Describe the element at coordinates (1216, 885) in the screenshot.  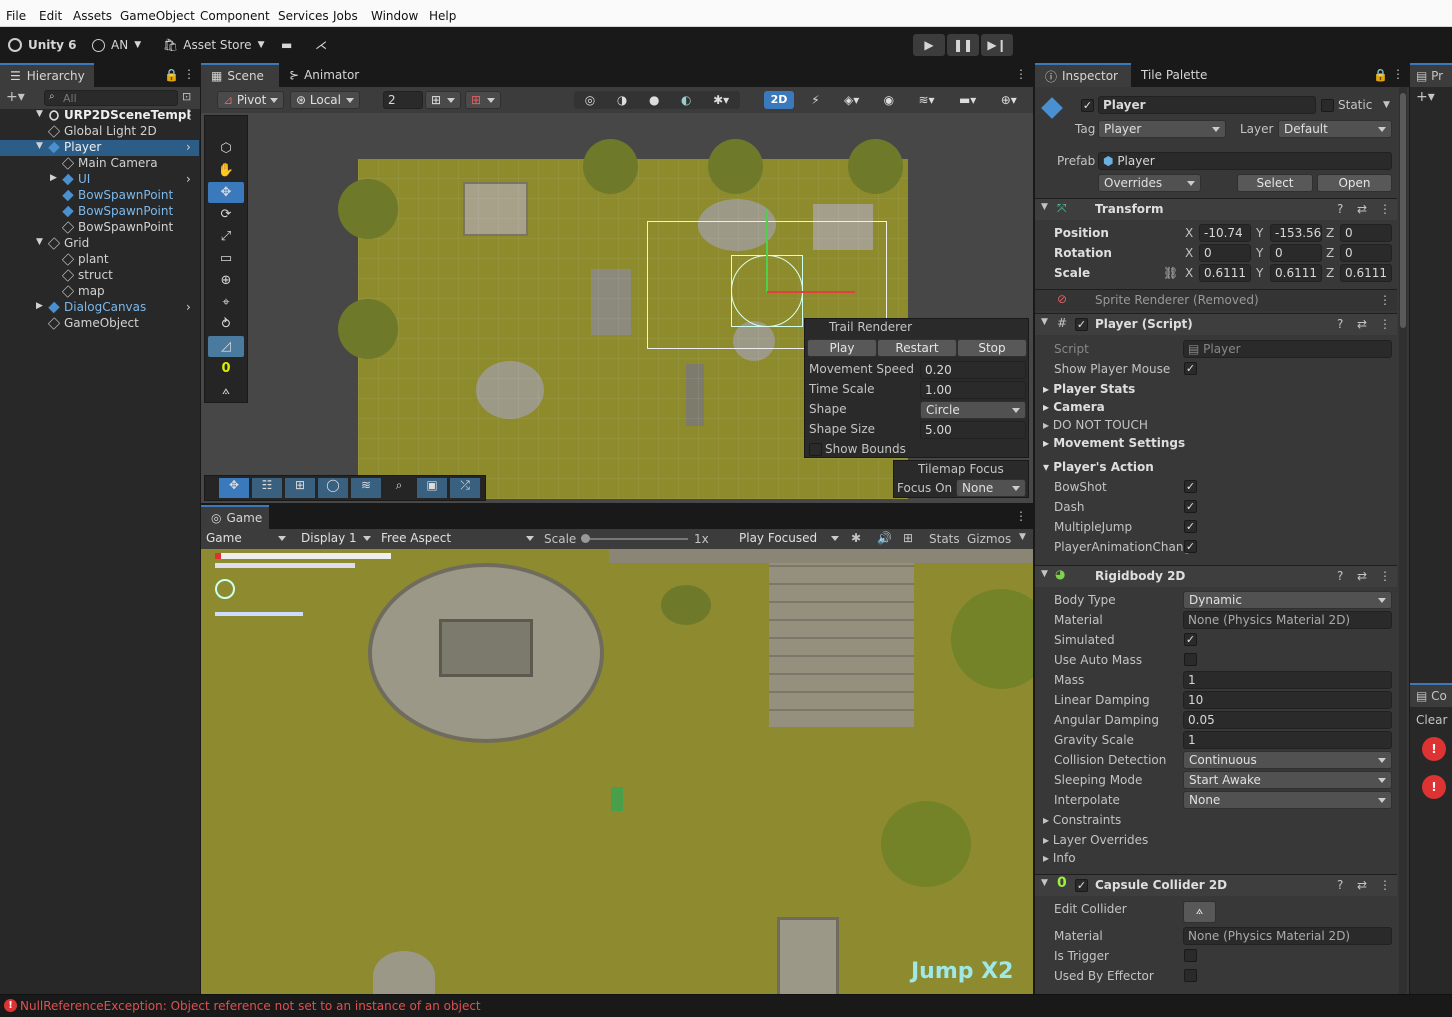
I see `capsule-collider-header: ▼ 0 ✓ Capsule Collider 2D ? ⇄ ⋮` at that location.